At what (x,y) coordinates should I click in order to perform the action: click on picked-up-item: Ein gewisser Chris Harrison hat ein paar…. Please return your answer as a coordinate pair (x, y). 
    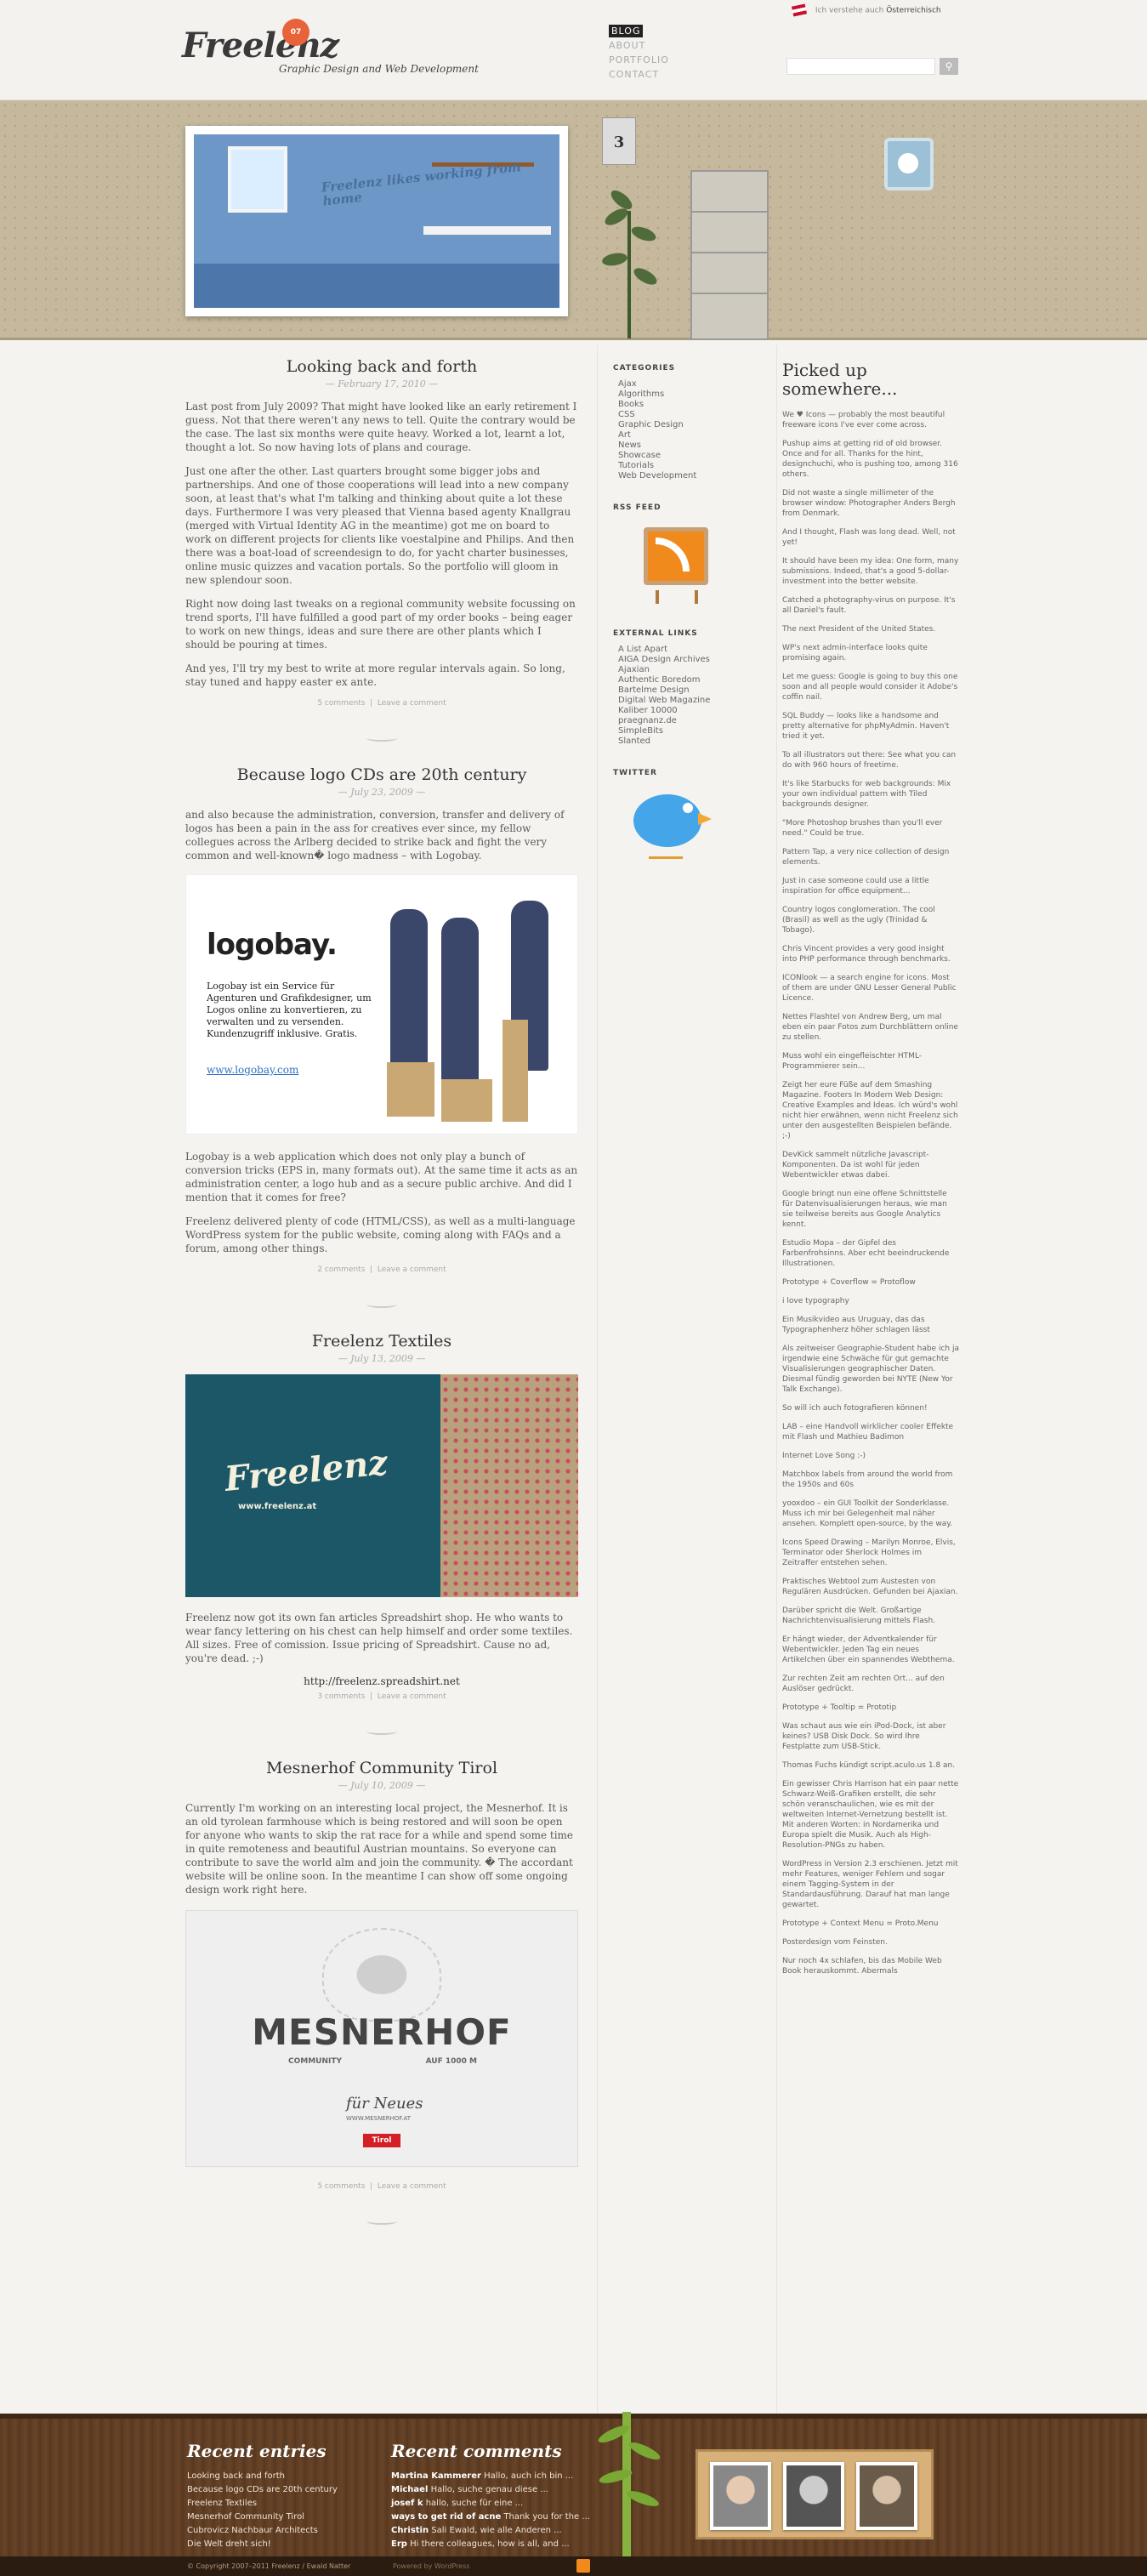
    Looking at the image, I should click on (870, 1815).